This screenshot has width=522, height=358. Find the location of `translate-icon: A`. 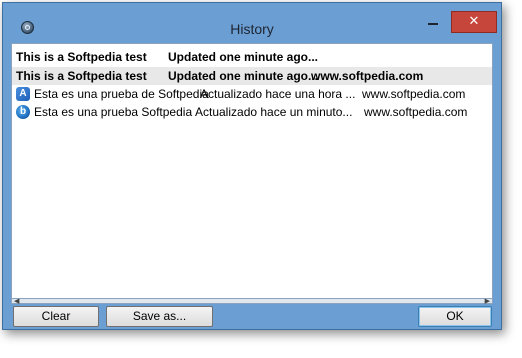

translate-icon: A is located at coordinates (23, 94).